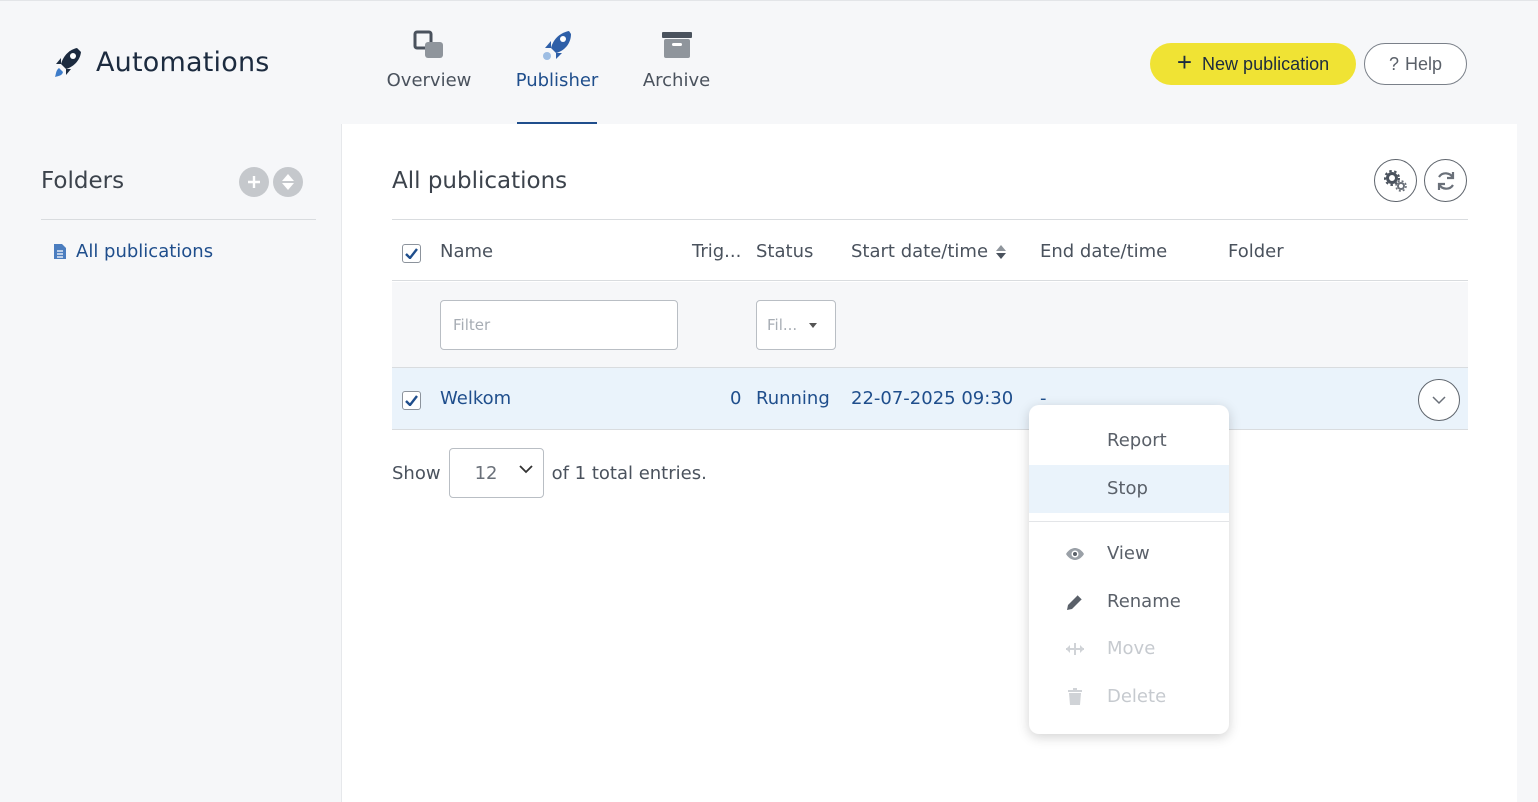  Describe the element at coordinates (677, 45) in the screenshot. I see `archive-box-icon` at that location.